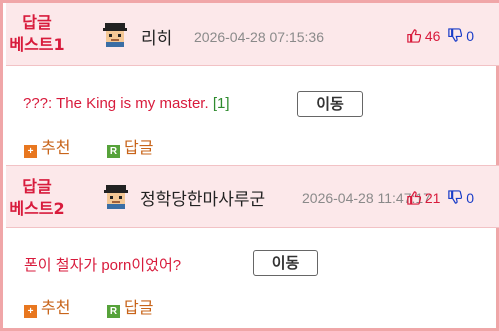 Image resolution: width=499 pixels, height=331 pixels. I want to click on best-label: 답글 베스트2, so click(37, 198).